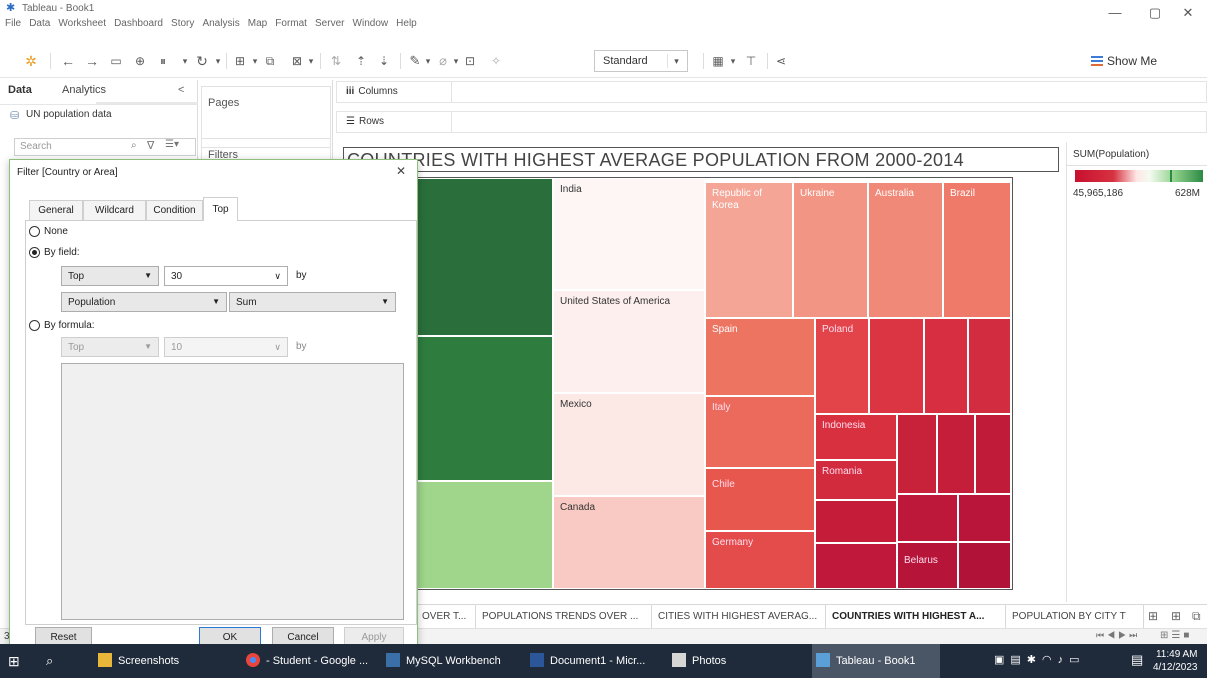 This screenshot has height=678, width=1207. I want to click on menu-worksheet: Worksheet, so click(82, 23).